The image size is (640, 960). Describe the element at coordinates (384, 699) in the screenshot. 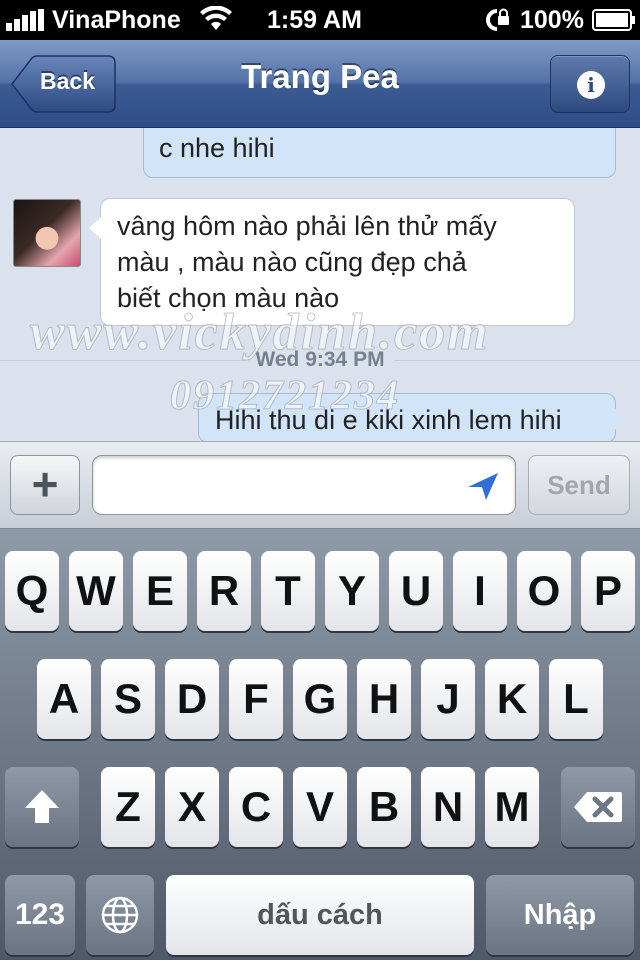

I see `key-h: H` at that location.